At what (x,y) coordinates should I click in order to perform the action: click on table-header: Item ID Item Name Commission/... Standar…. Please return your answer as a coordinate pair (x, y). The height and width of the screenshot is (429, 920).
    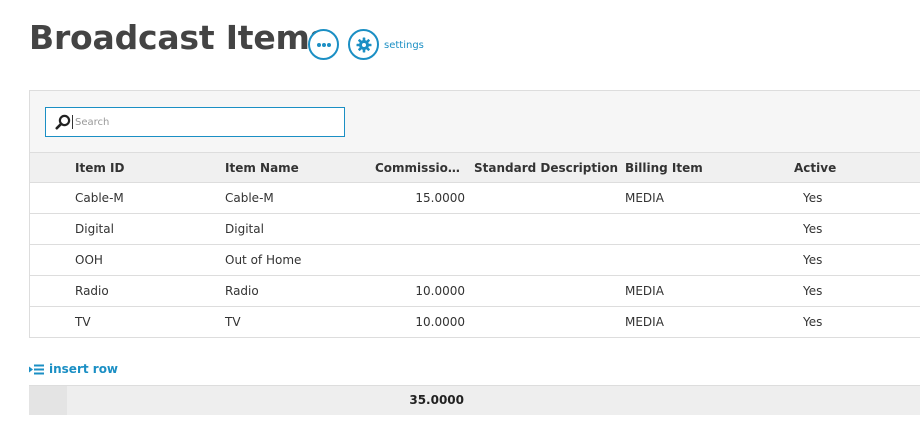
    Looking at the image, I should click on (475, 167).